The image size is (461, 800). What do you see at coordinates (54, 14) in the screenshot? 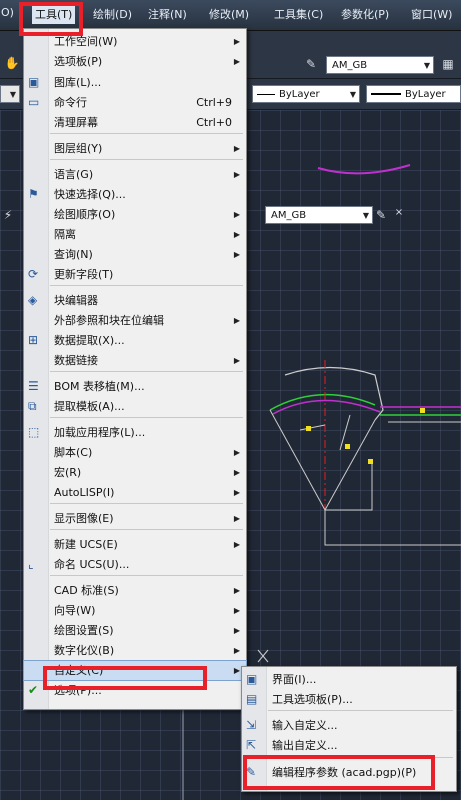
I see `menu-item-tools: 工具(T)` at bounding box center [54, 14].